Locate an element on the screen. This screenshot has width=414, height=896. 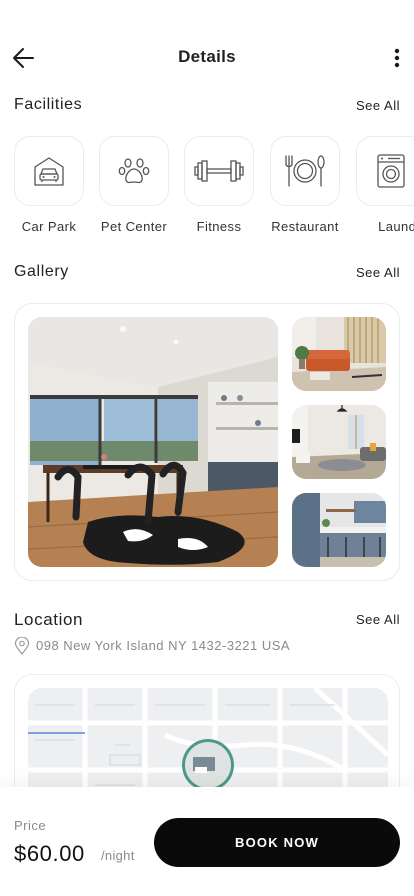
price-unit: /night is located at coordinates (118, 855).